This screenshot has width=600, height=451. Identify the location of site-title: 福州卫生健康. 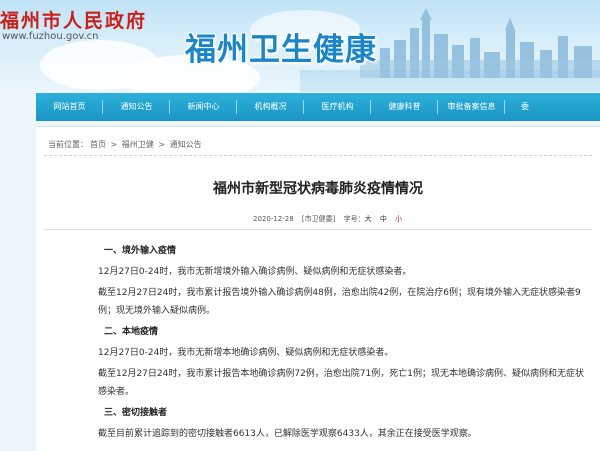
(281, 50).